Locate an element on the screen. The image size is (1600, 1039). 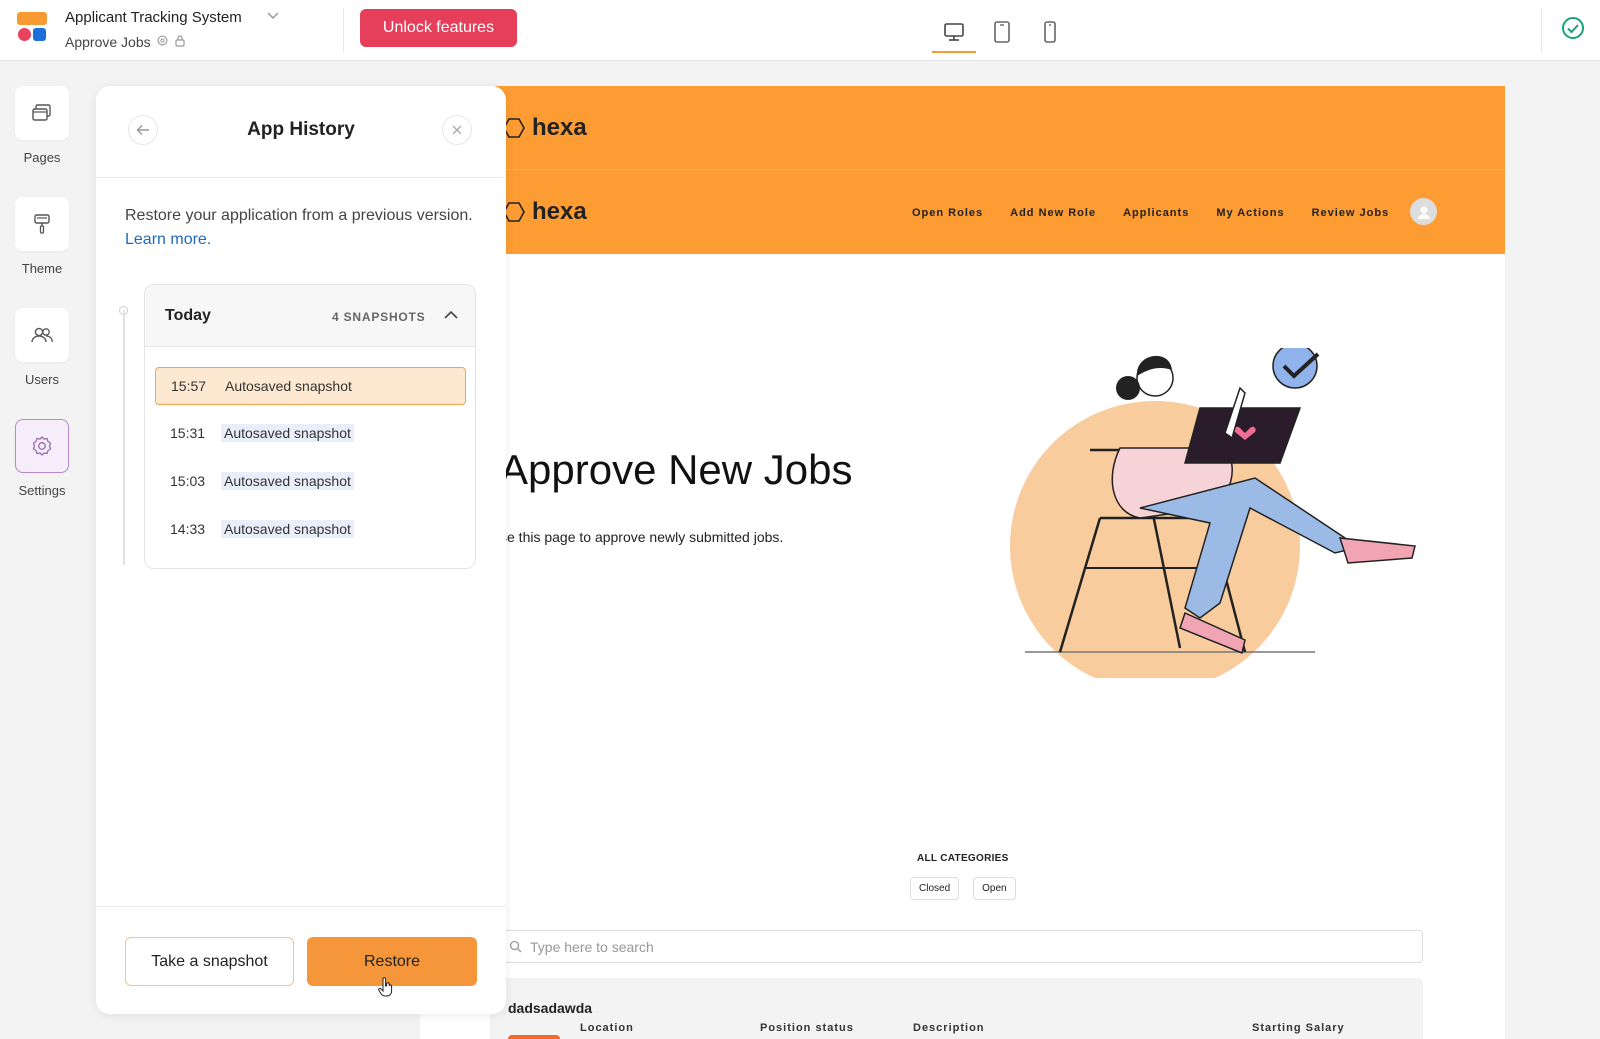
snapshot-item: 15:57 Autosaved snapshot is located at coordinates (310, 386).